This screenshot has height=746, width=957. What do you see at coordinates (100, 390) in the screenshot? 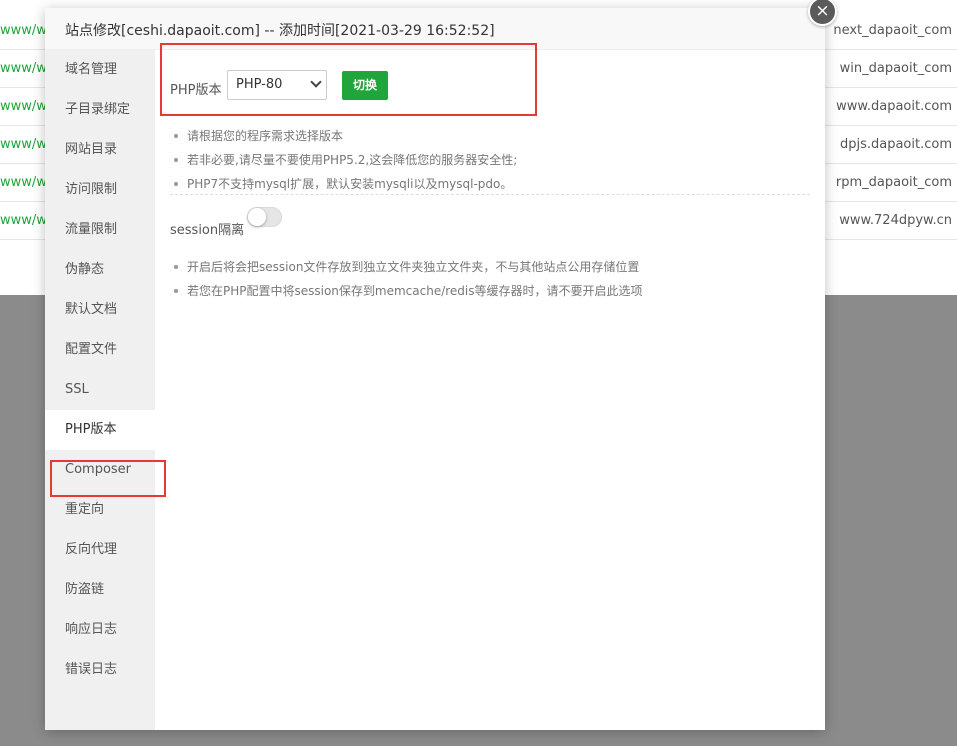
I see `sidebar-item-ssl: SSL` at bounding box center [100, 390].